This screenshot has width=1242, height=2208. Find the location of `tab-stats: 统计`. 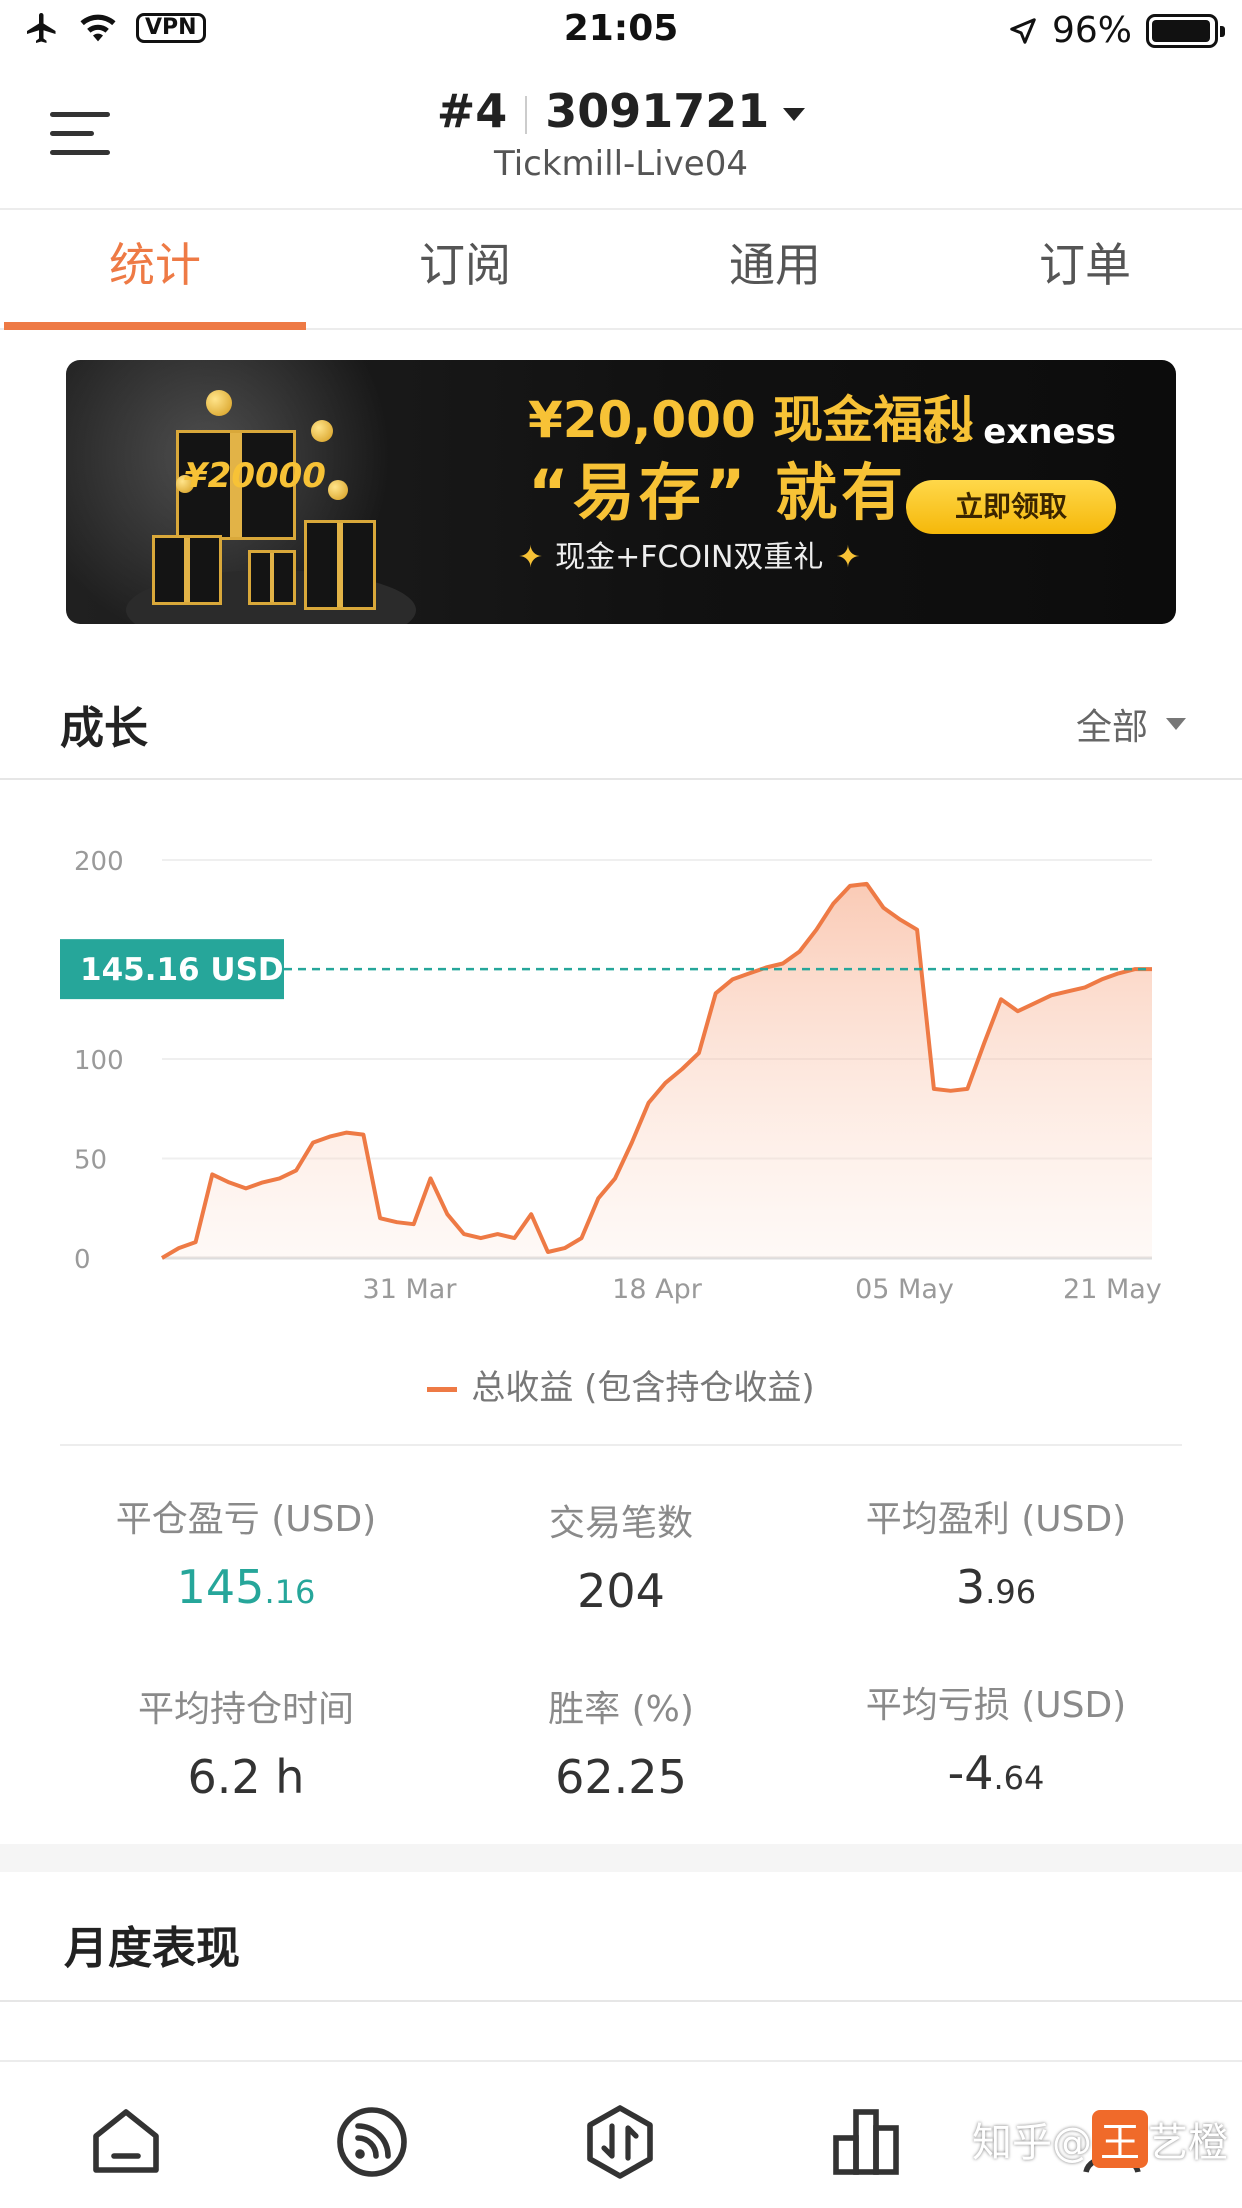

tab-stats: 统计 is located at coordinates (155, 270).